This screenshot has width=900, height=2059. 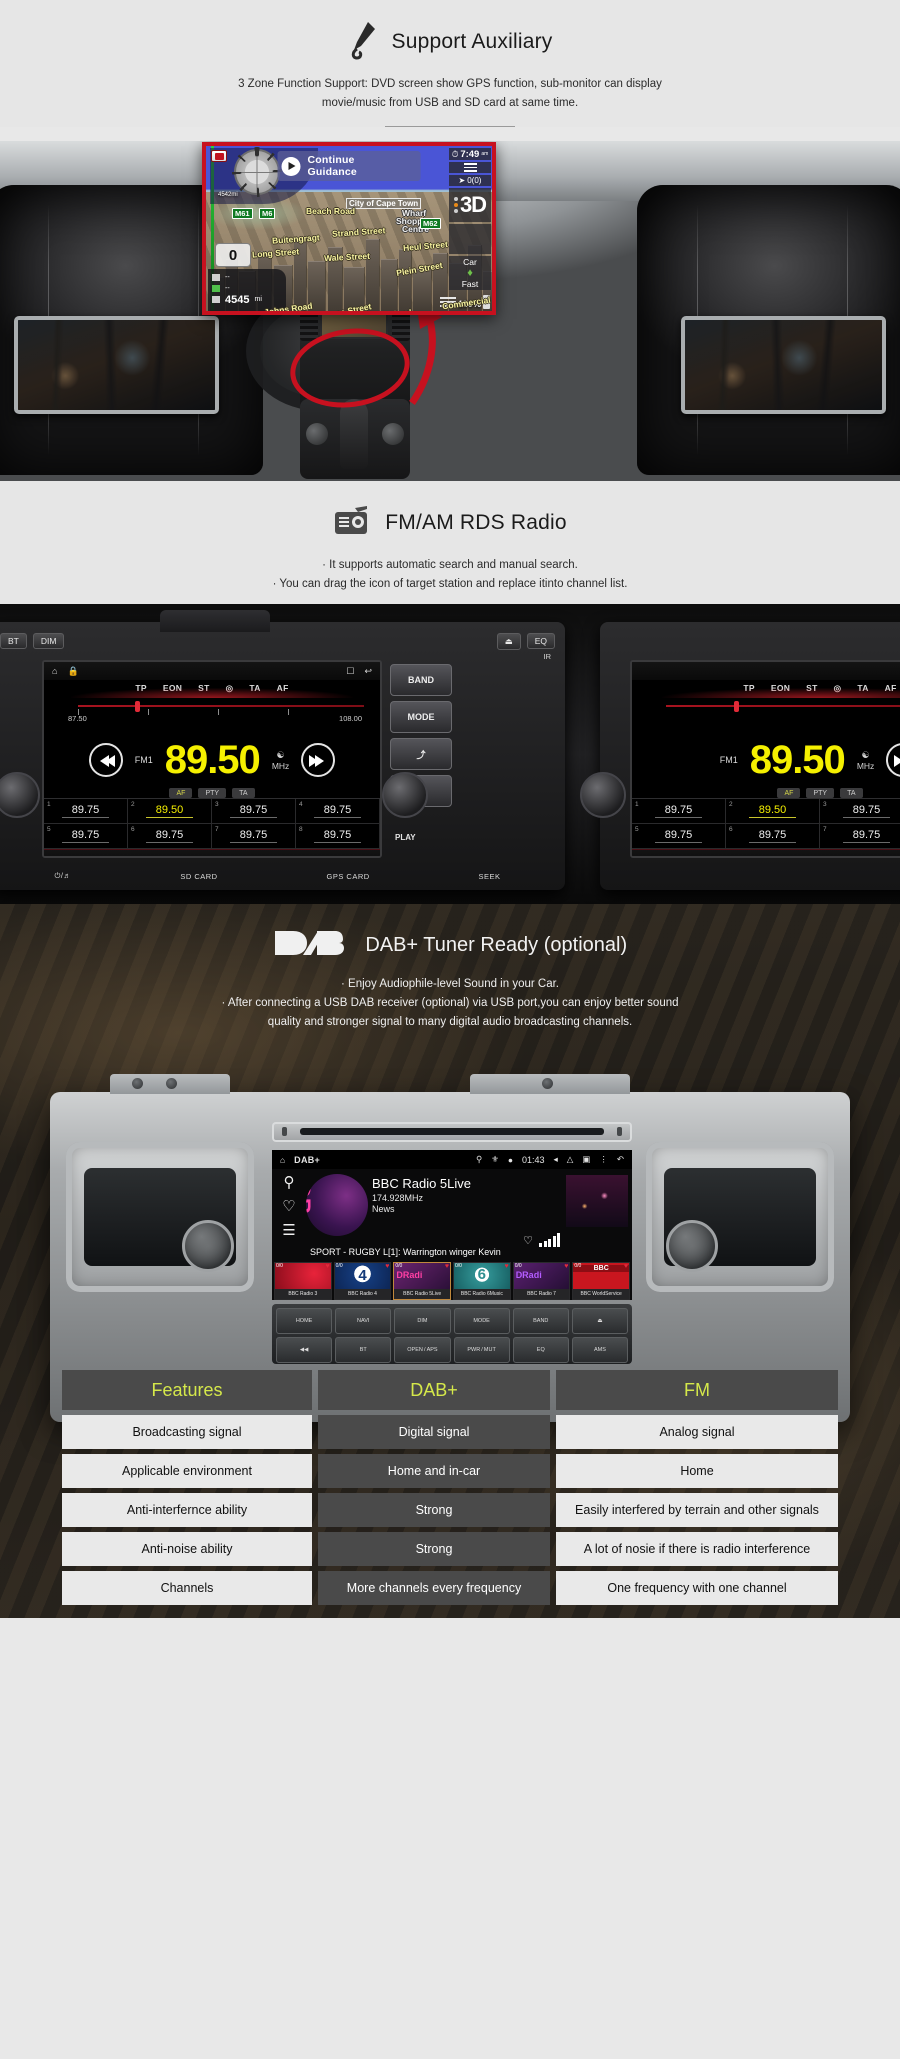 I want to click on prev-hard-key: ◀◀, so click(x=304, y=1350).